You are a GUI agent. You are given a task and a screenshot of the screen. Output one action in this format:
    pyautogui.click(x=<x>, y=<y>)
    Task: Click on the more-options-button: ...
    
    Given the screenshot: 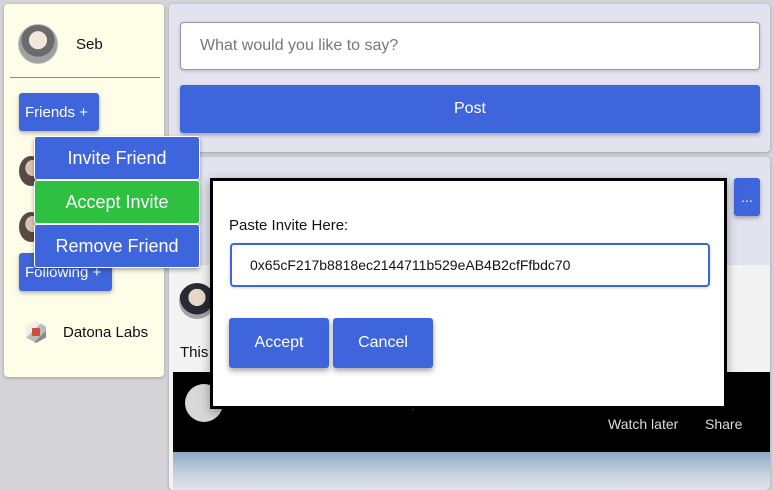 What is the action you would take?
    pyautogui.click(x=747, y=197)
    